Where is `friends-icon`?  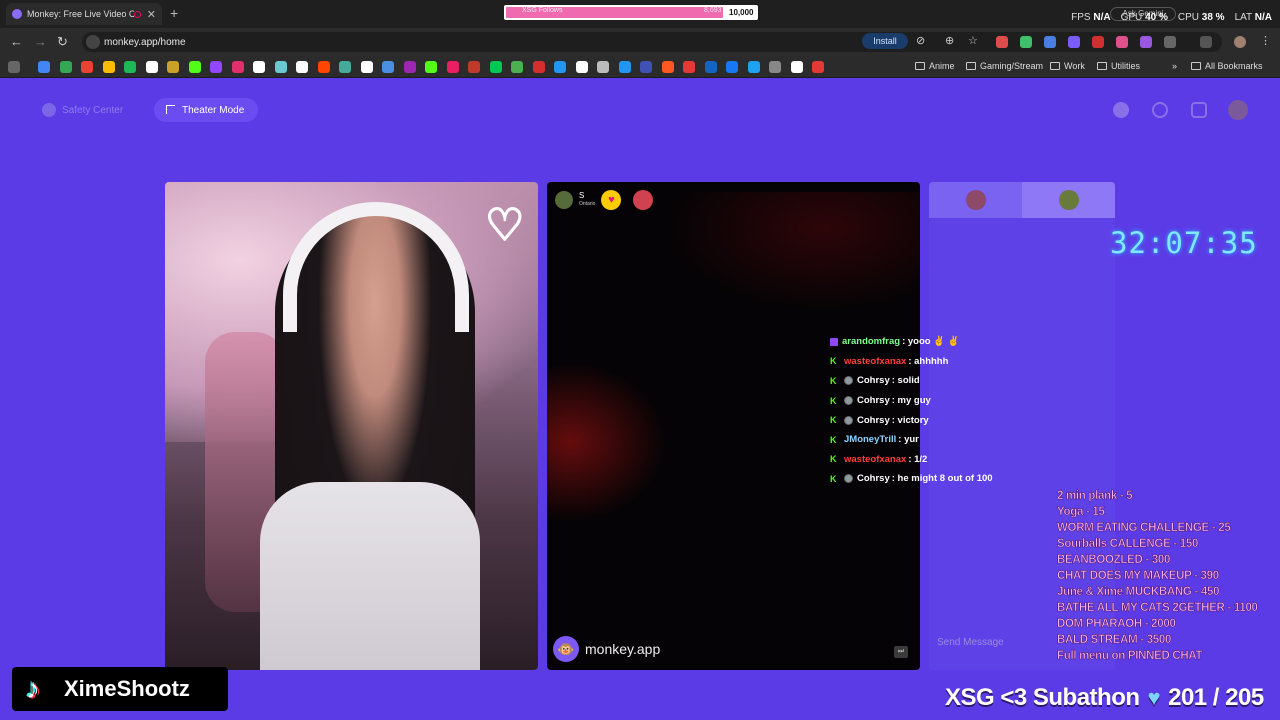
friends-icon is located at coordinates (1121, 110).